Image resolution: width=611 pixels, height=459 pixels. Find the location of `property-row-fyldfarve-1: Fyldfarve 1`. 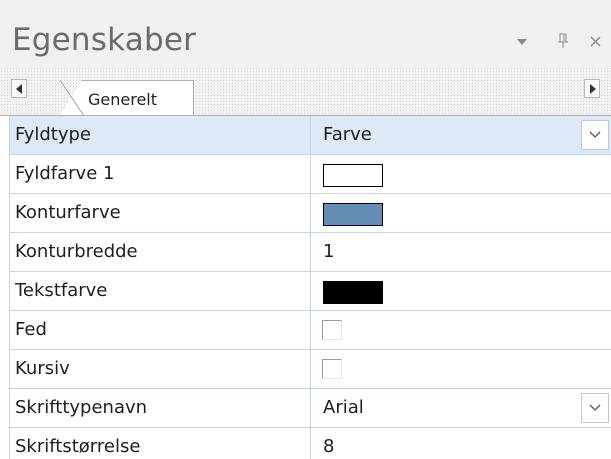

property-row-fyldfarve-1: Fyldfarve 1 is located at coordinates (310, 174).